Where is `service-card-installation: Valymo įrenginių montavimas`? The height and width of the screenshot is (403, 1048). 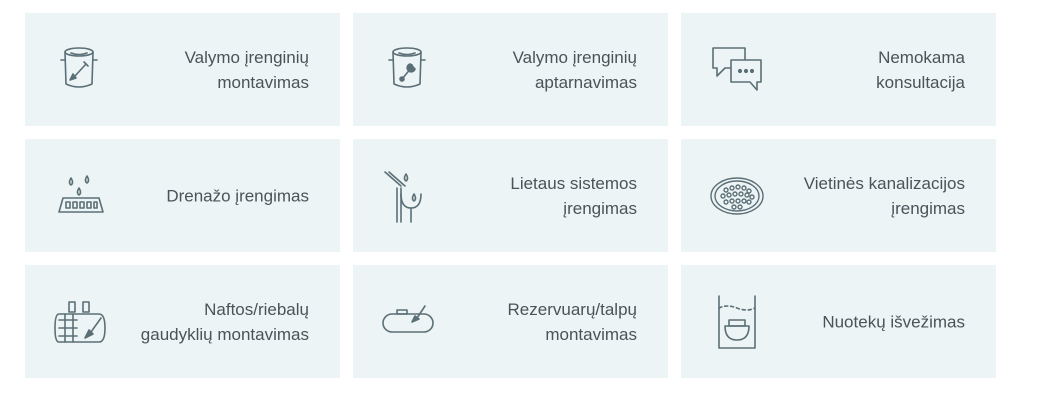
service-card-installation: Valymo įrenginių montavimas is located at coordinates (182, 69).